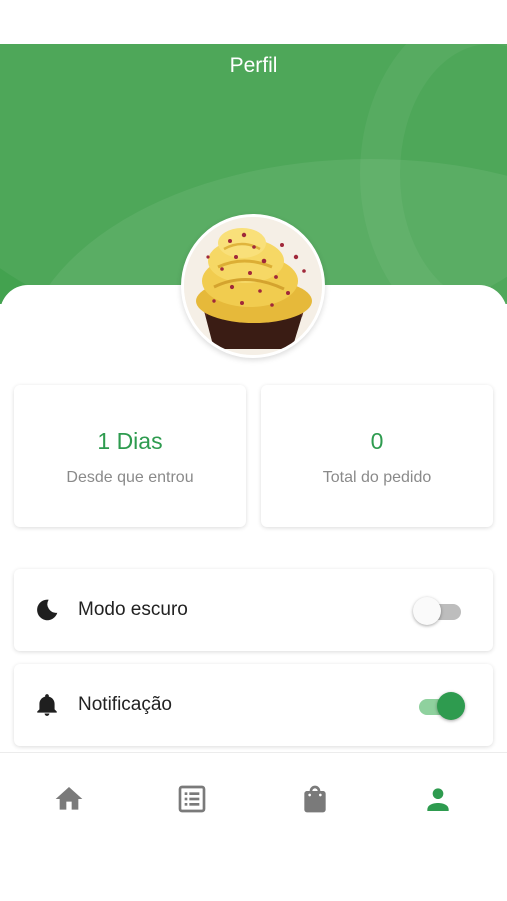  I want to click on dark-mode-toggle, so click(440, 611).